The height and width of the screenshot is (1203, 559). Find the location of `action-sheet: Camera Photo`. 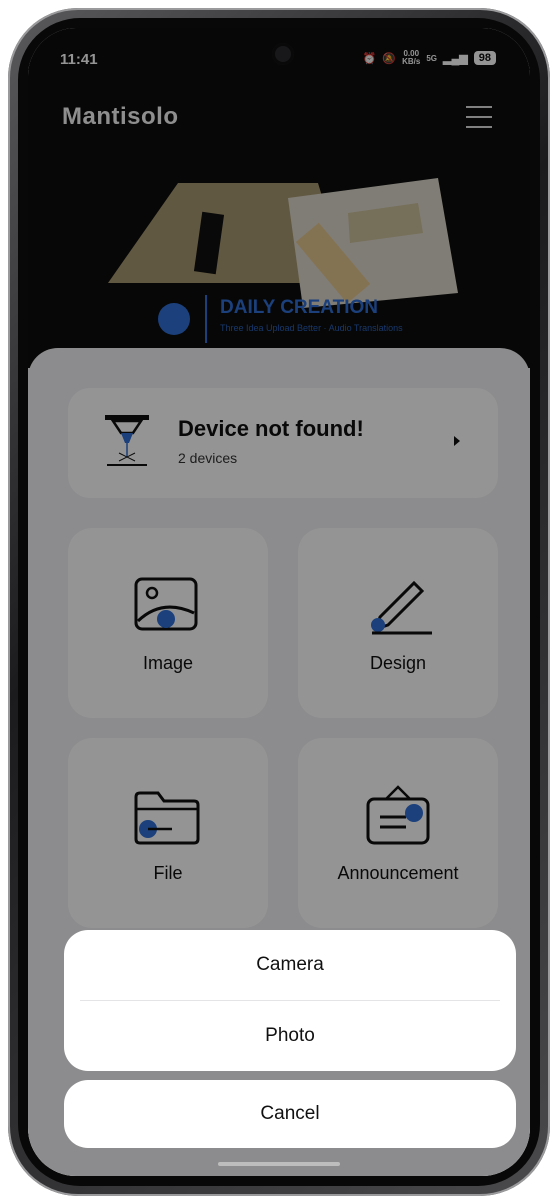

action-sheet: Camera Photo is located at coordinates (290, 1000).